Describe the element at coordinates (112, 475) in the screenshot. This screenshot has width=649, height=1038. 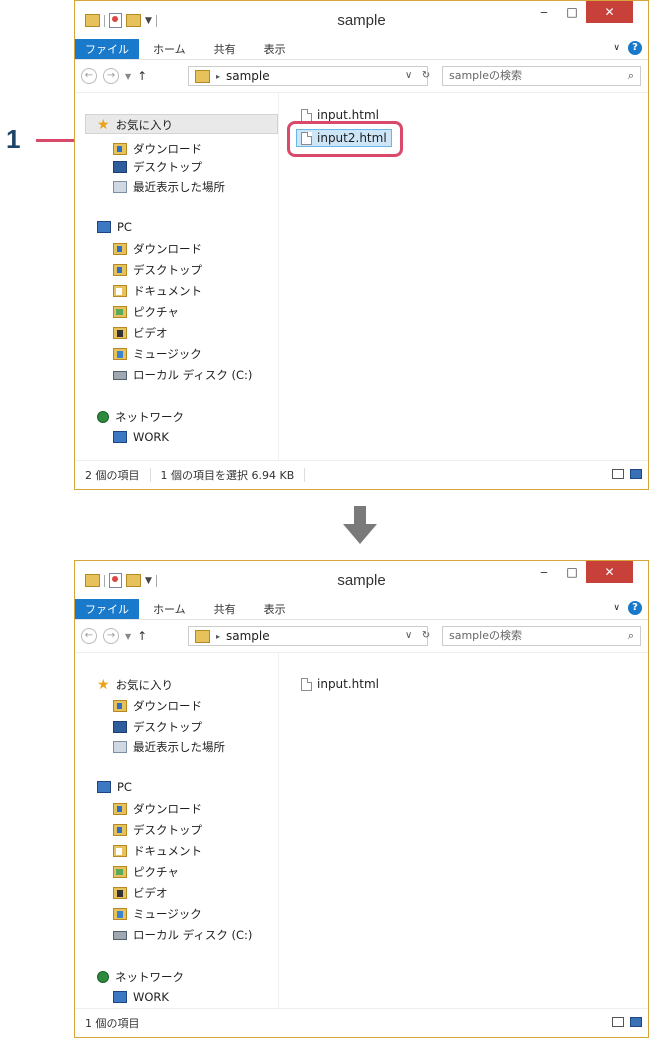
I see `item-count: 2 個の項目` at that location.